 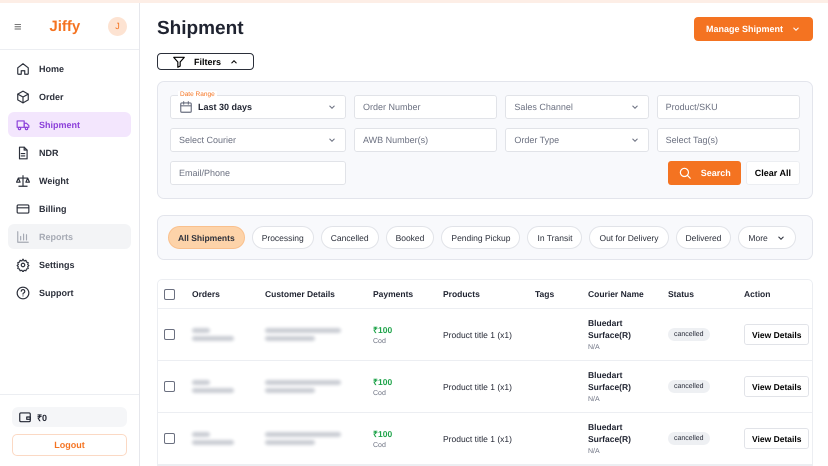 What do you see at coordinates (426, 107) in the screenshot?
I see `input-field: Order Number` at bounding box center [426, 107].